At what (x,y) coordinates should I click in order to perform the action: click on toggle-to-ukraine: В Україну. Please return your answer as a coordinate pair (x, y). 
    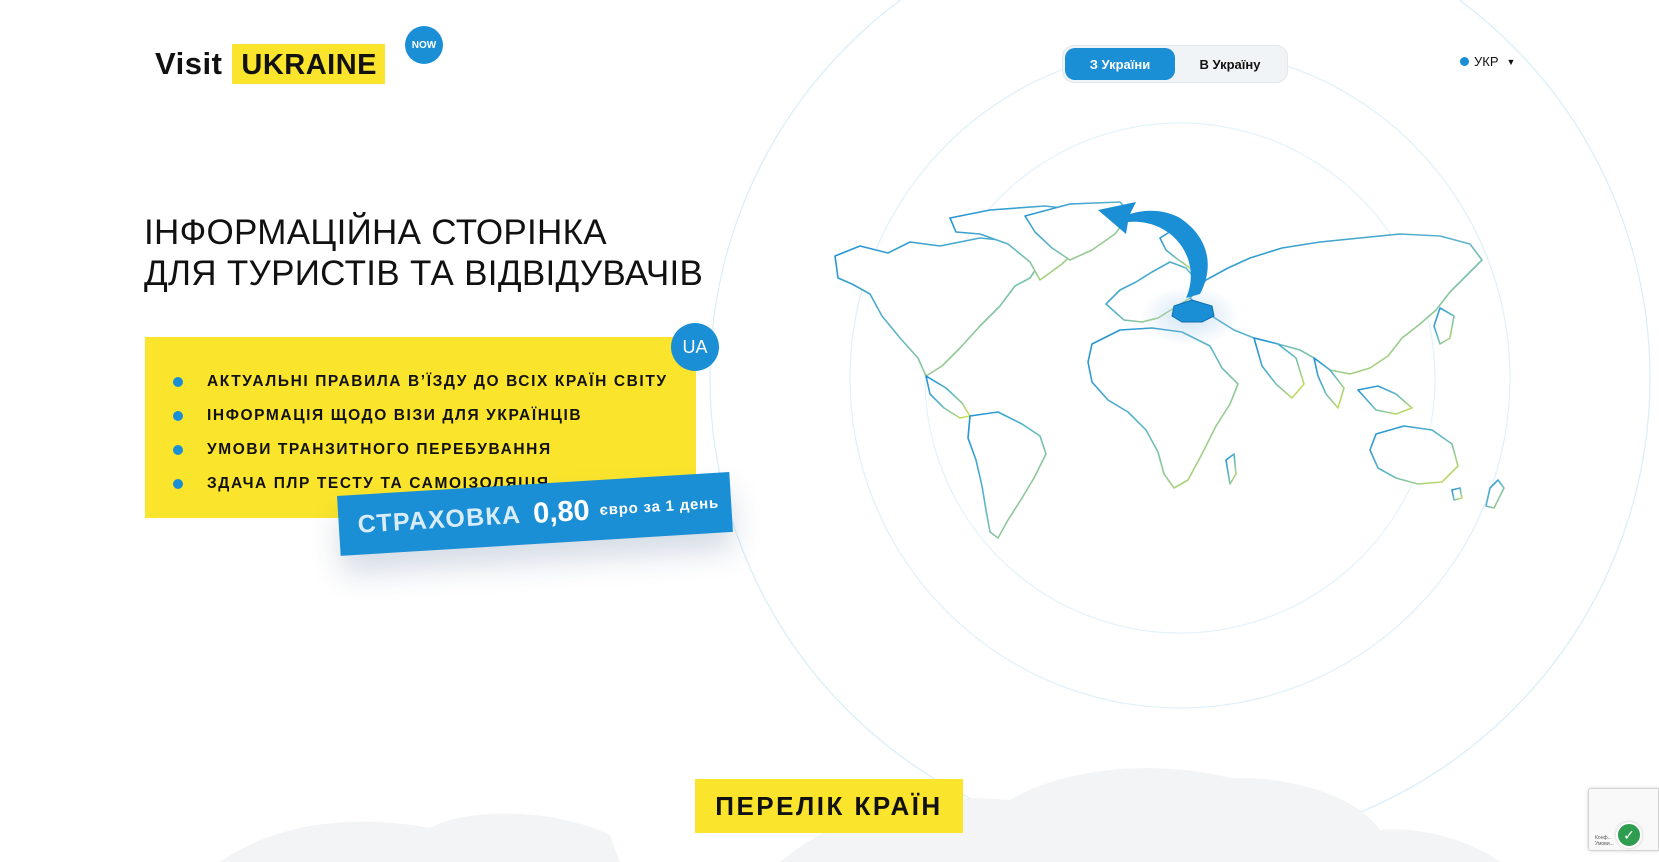
    Looking at the image, I should click on (1230, 64).